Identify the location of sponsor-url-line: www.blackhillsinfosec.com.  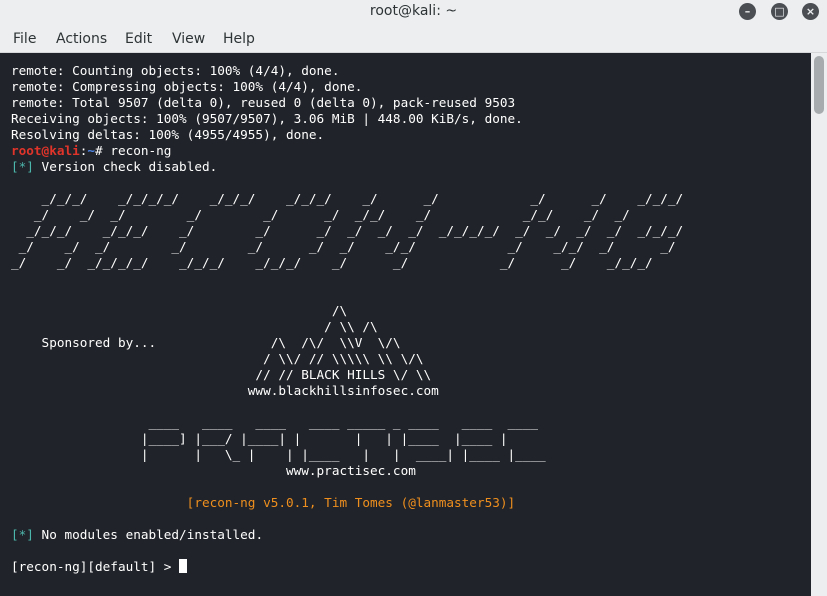
(225, 390).